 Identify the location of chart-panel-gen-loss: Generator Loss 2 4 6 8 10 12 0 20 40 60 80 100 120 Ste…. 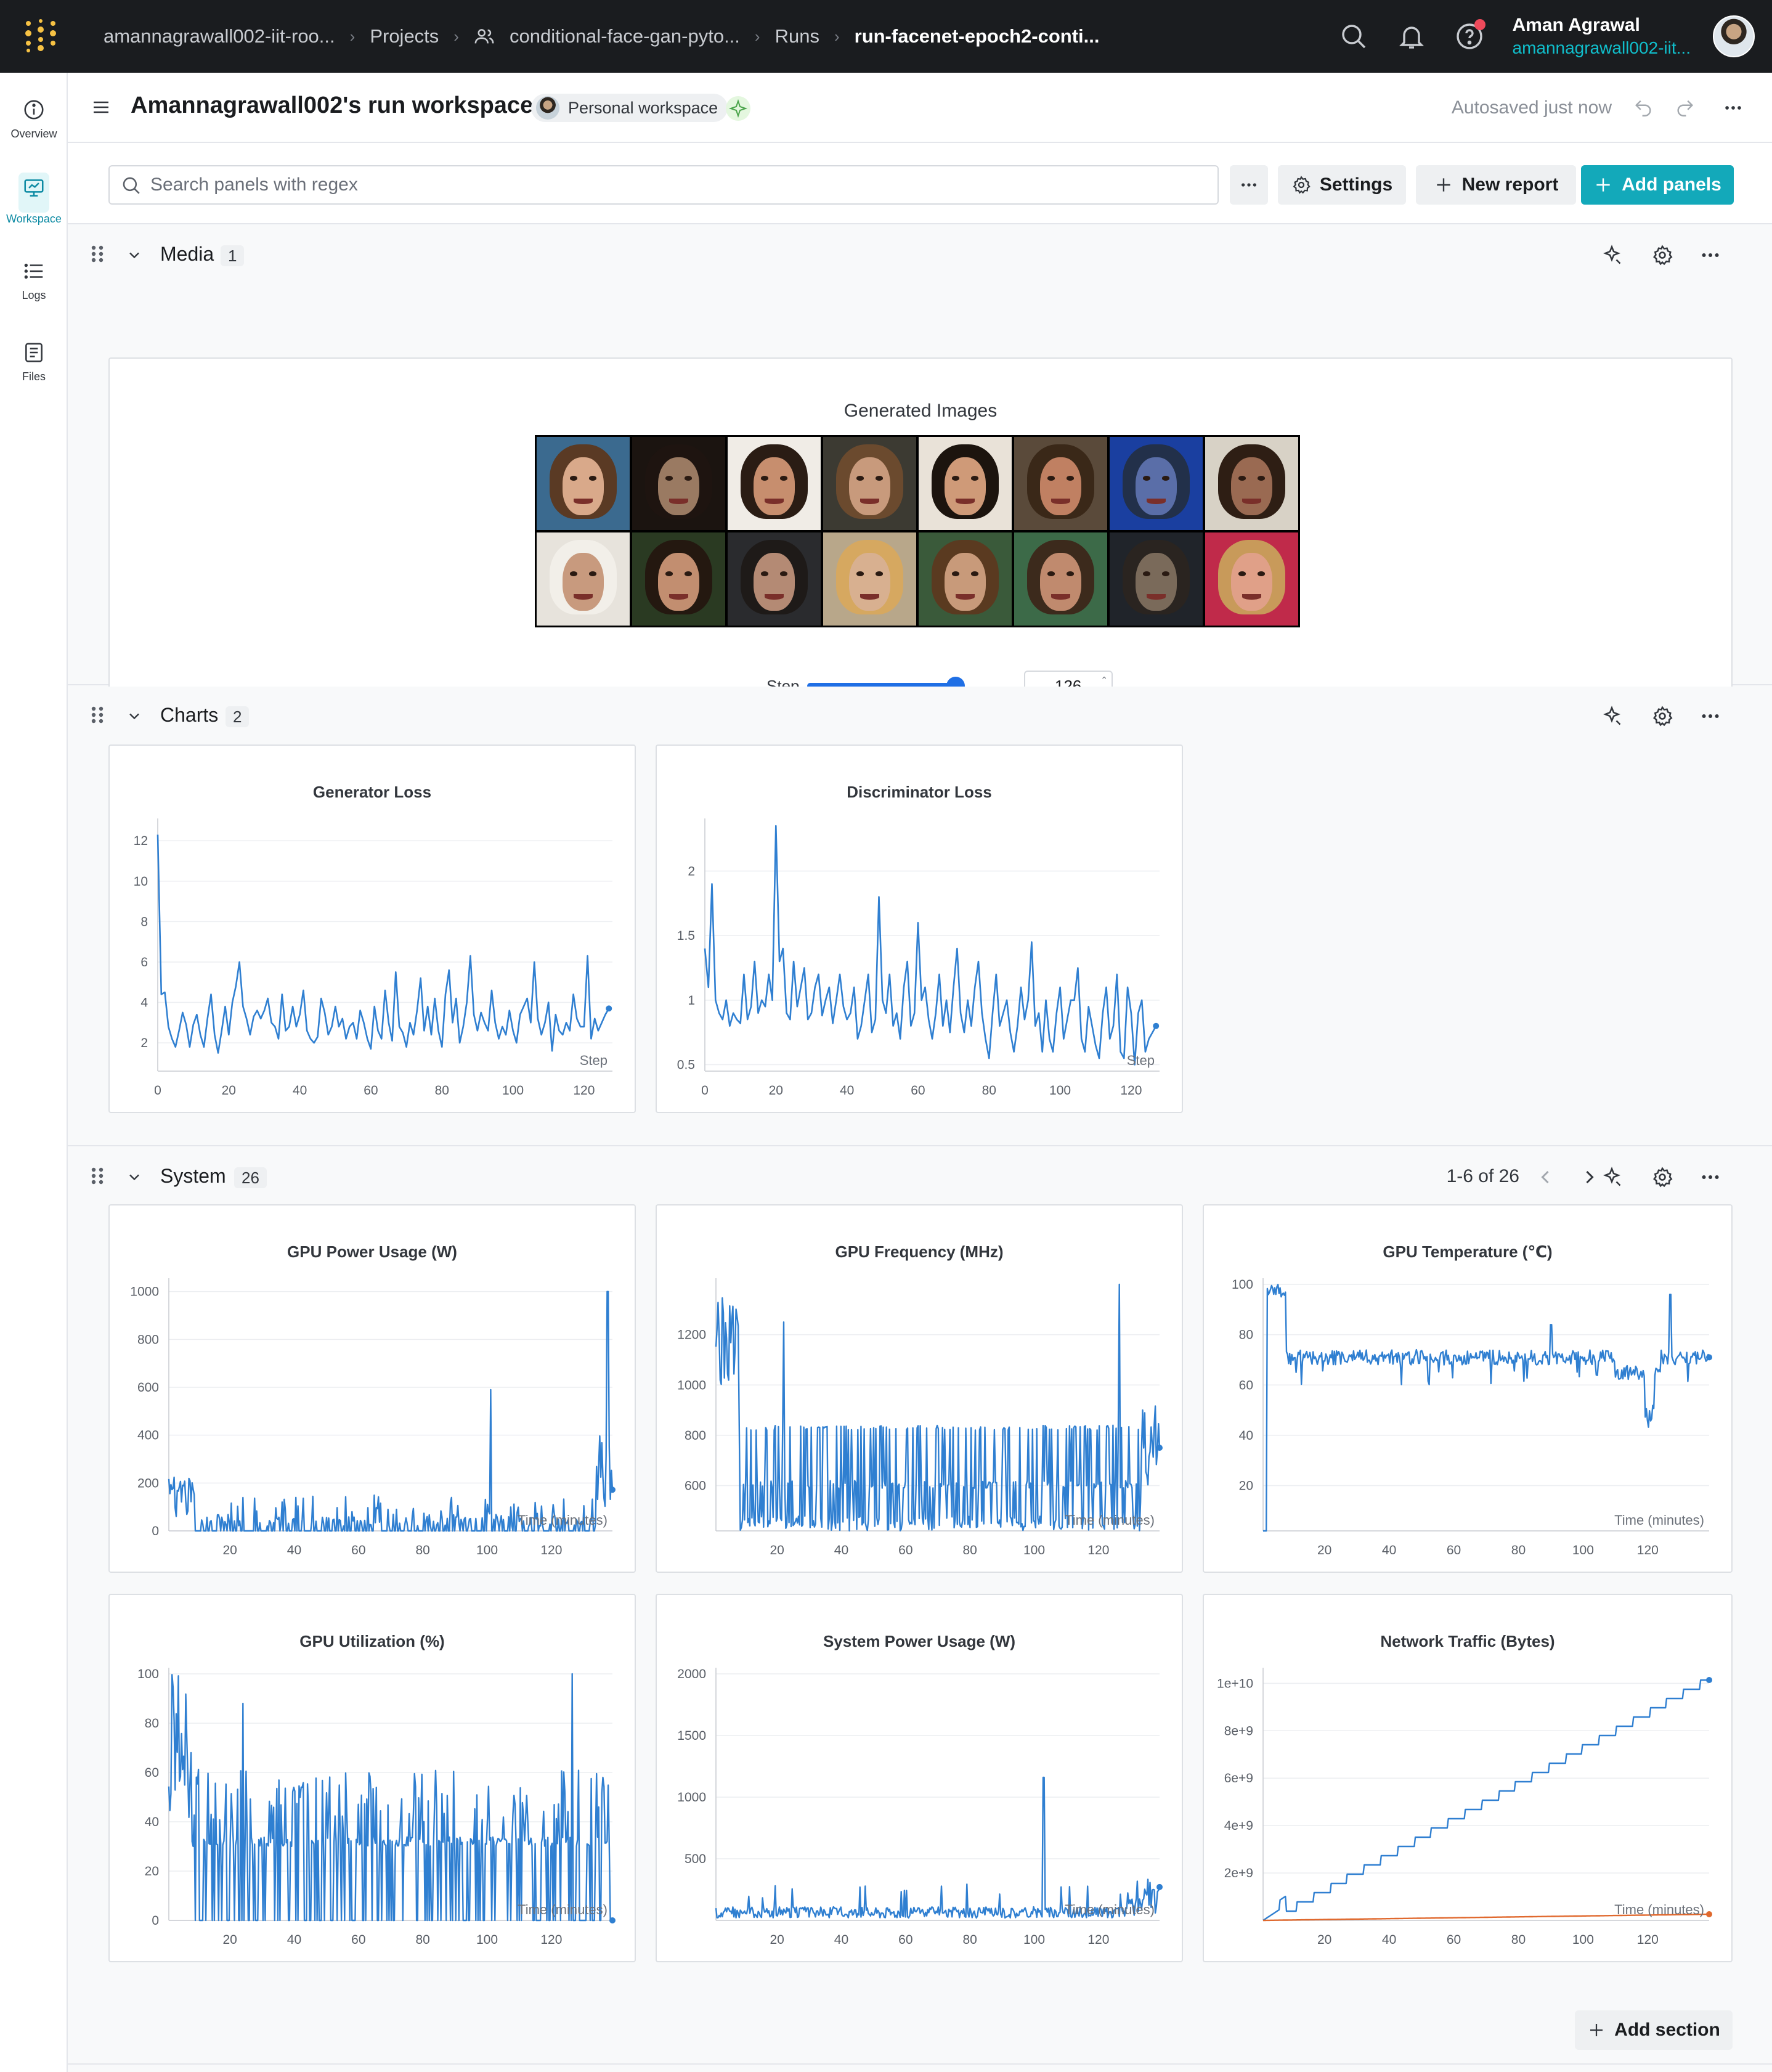
(372, 928).